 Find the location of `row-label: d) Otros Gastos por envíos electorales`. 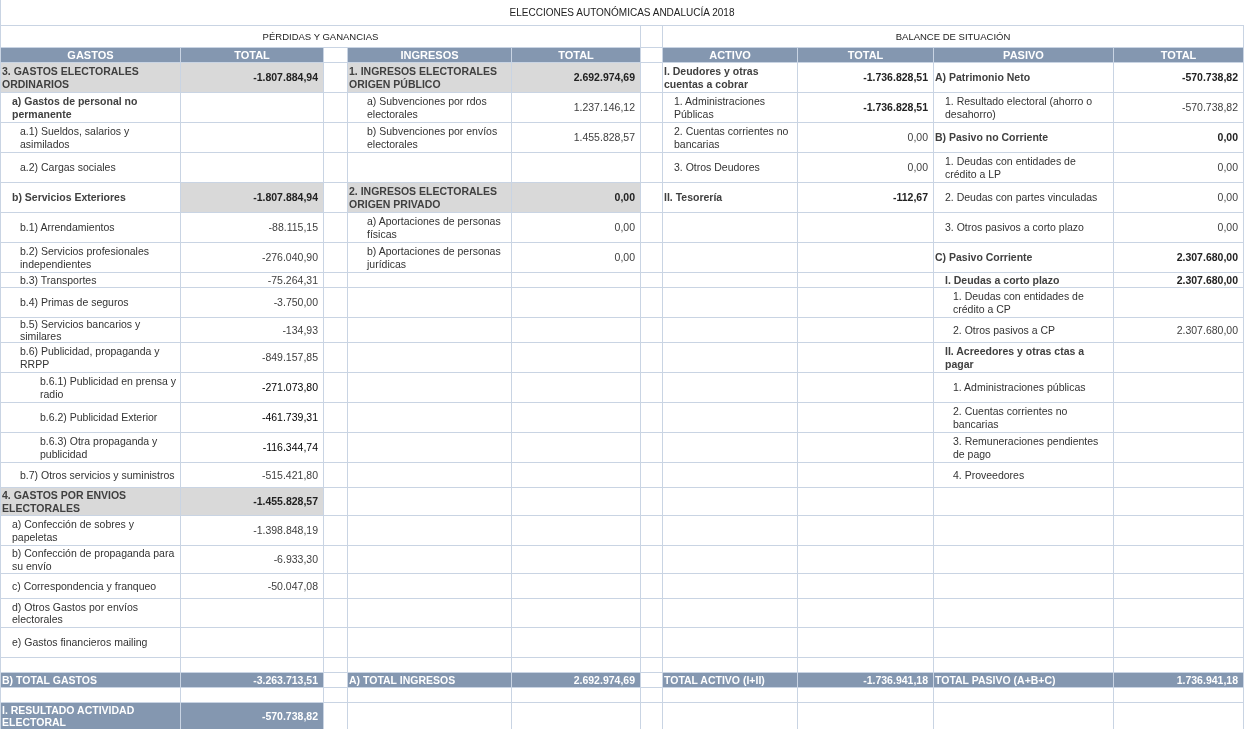

row-label: d) Otros Gastos por envíos electorales is located at coordinates (75, 613).